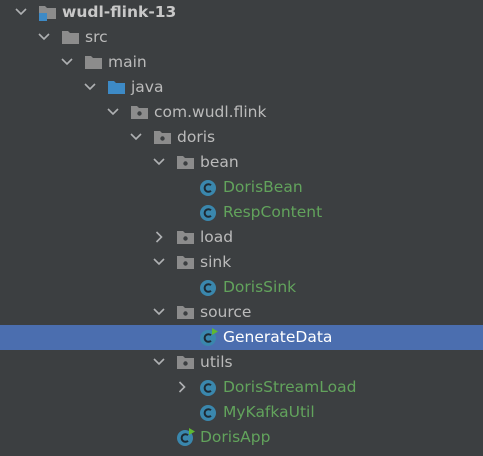 This screenshot has height=456, width=483. I want to click on tree-item-mykafkautil: MyKafkaUtil, so click(241, 412).